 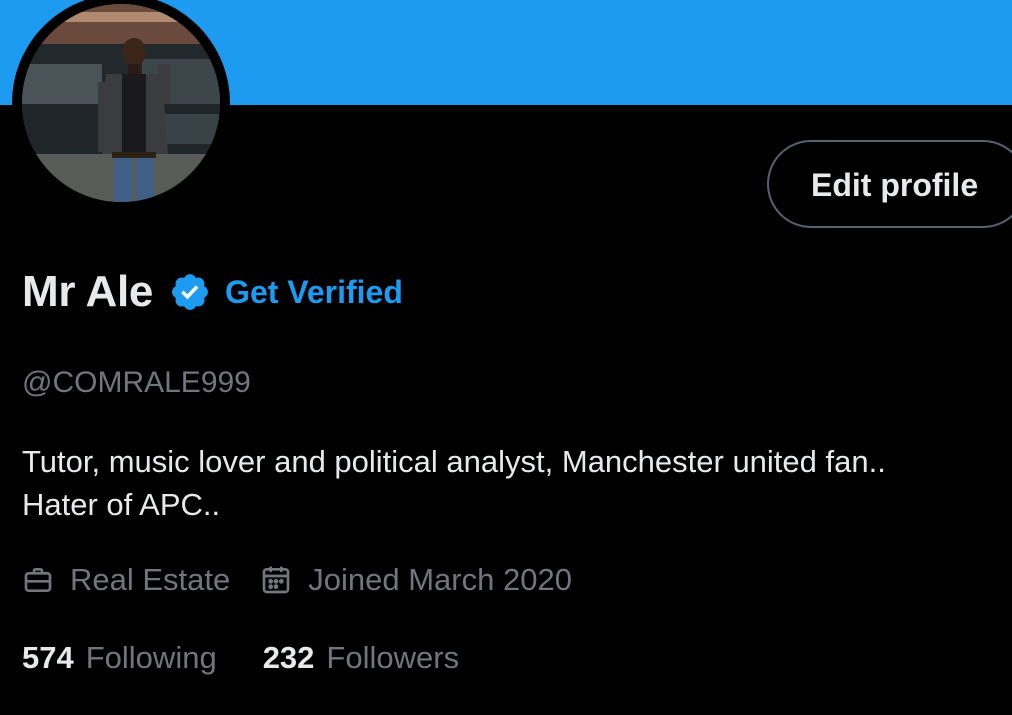 I want to click on avatar-frame, so click(x=121, y=106).